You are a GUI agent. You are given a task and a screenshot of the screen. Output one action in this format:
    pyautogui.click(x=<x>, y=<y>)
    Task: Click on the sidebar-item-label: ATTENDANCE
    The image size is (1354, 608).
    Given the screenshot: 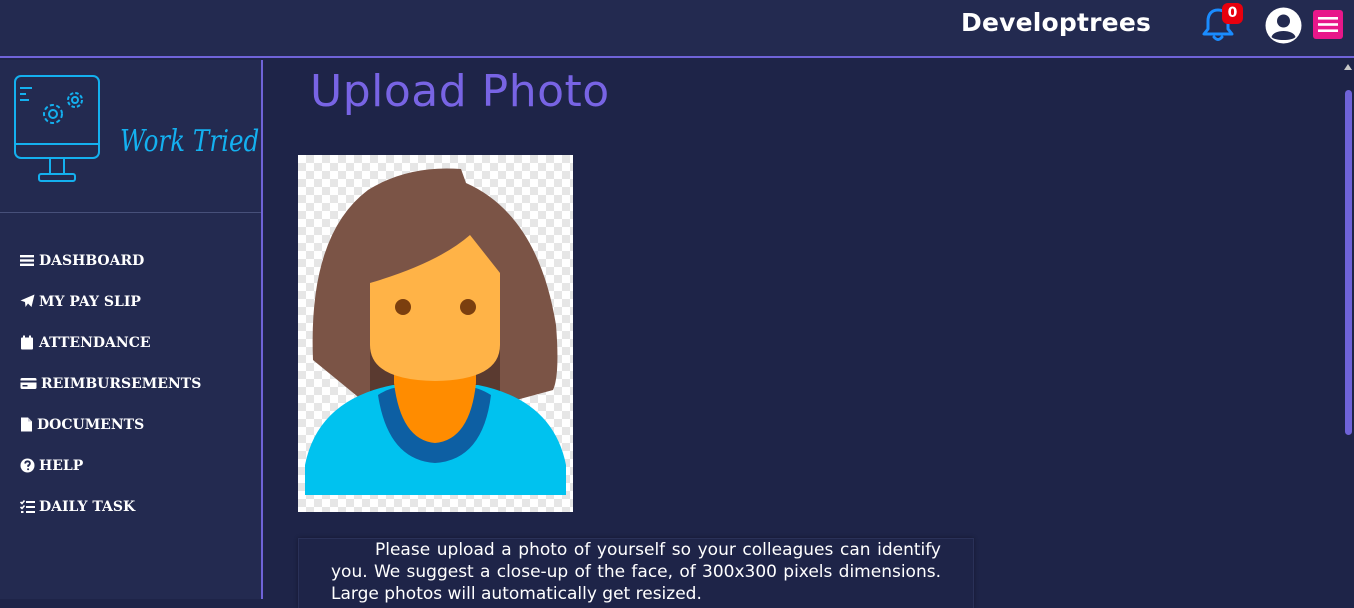 What is the action you would take?
    pyautogui.click(x=95, y=342)
    